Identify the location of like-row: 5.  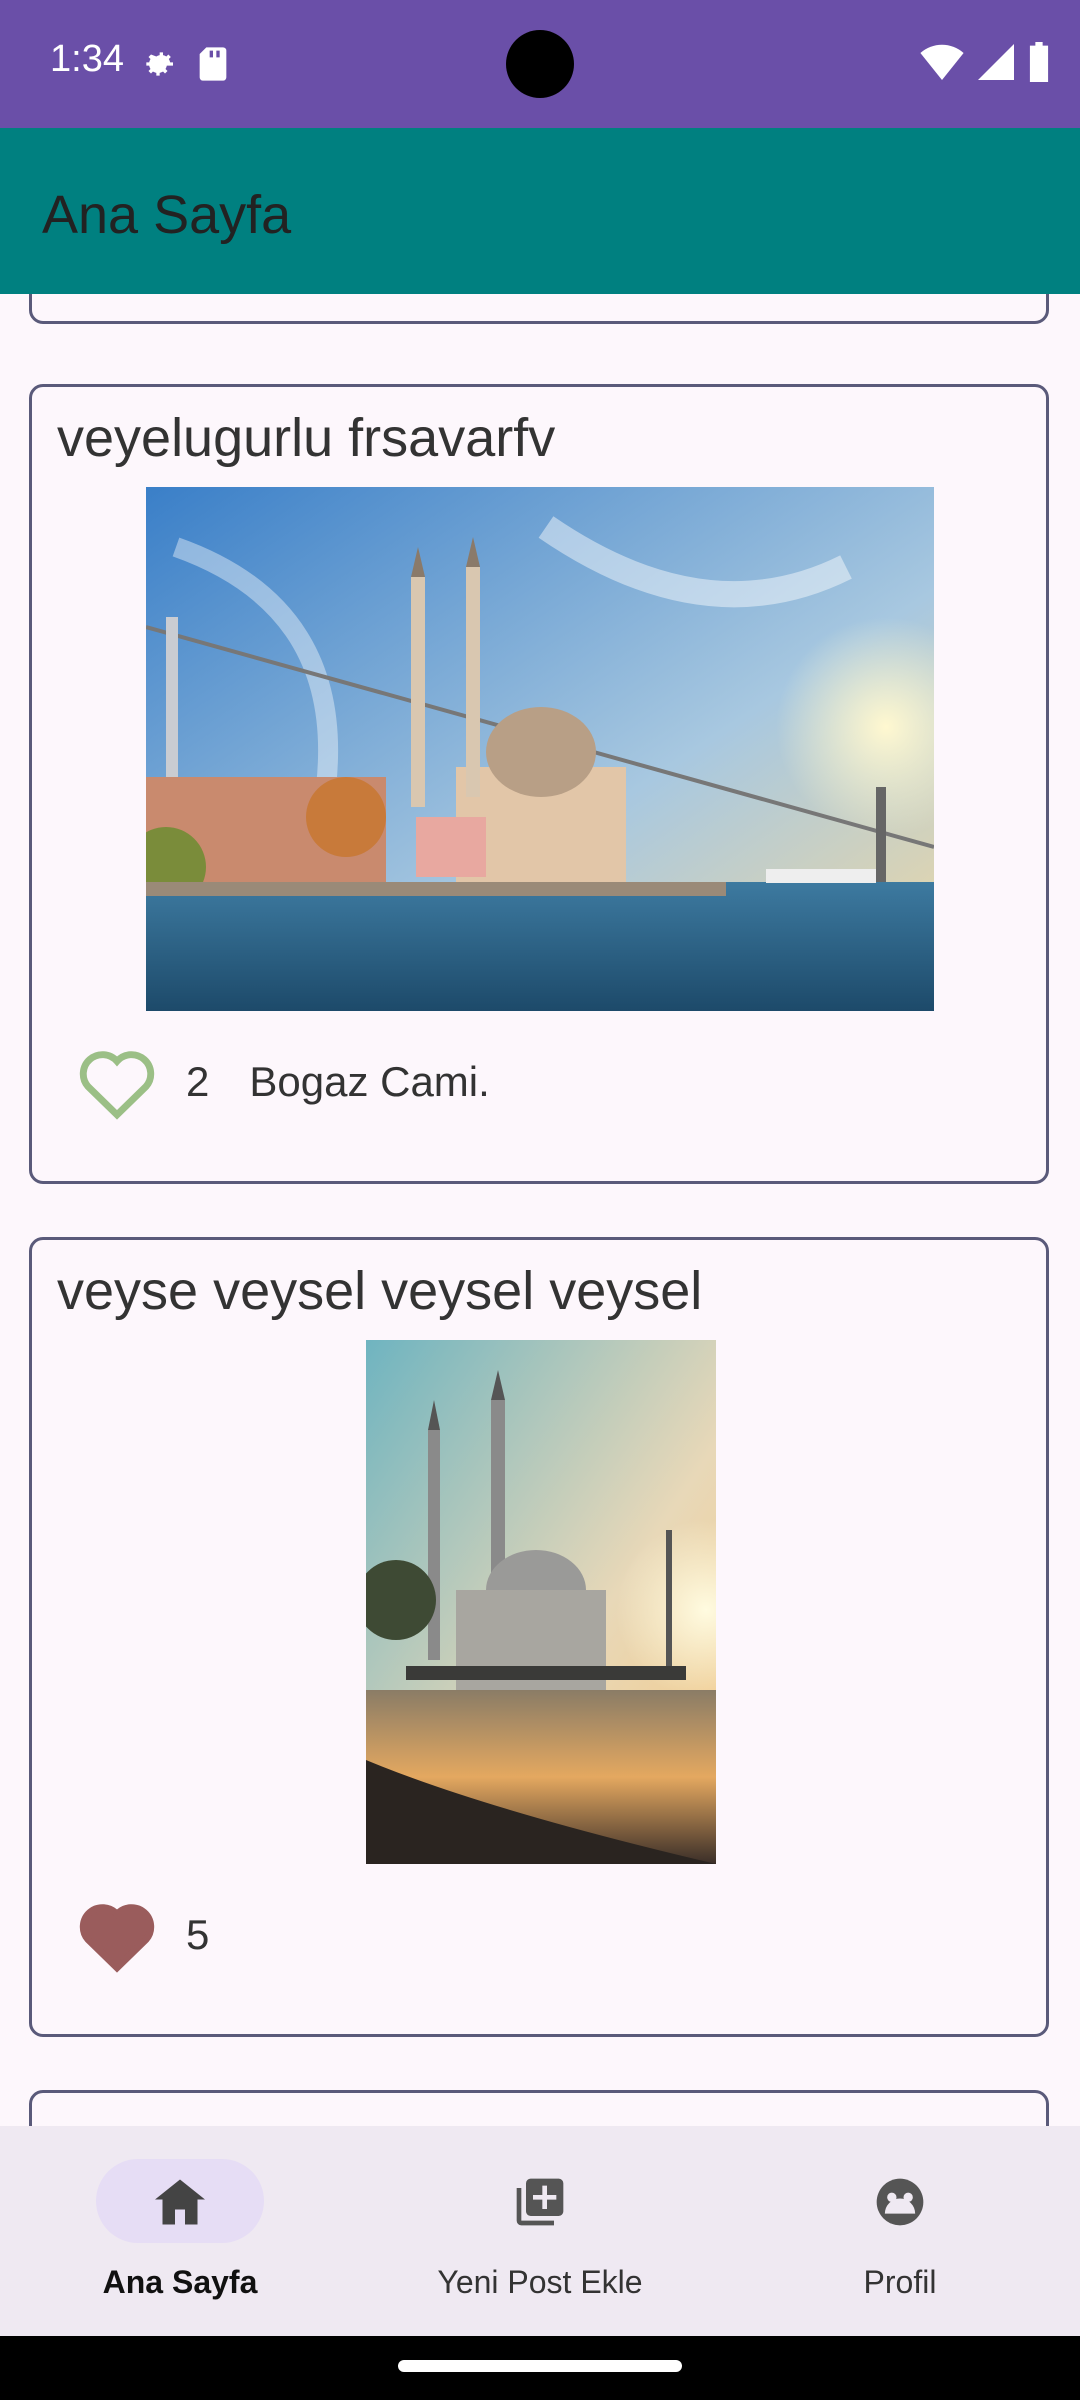
(141, 1935).